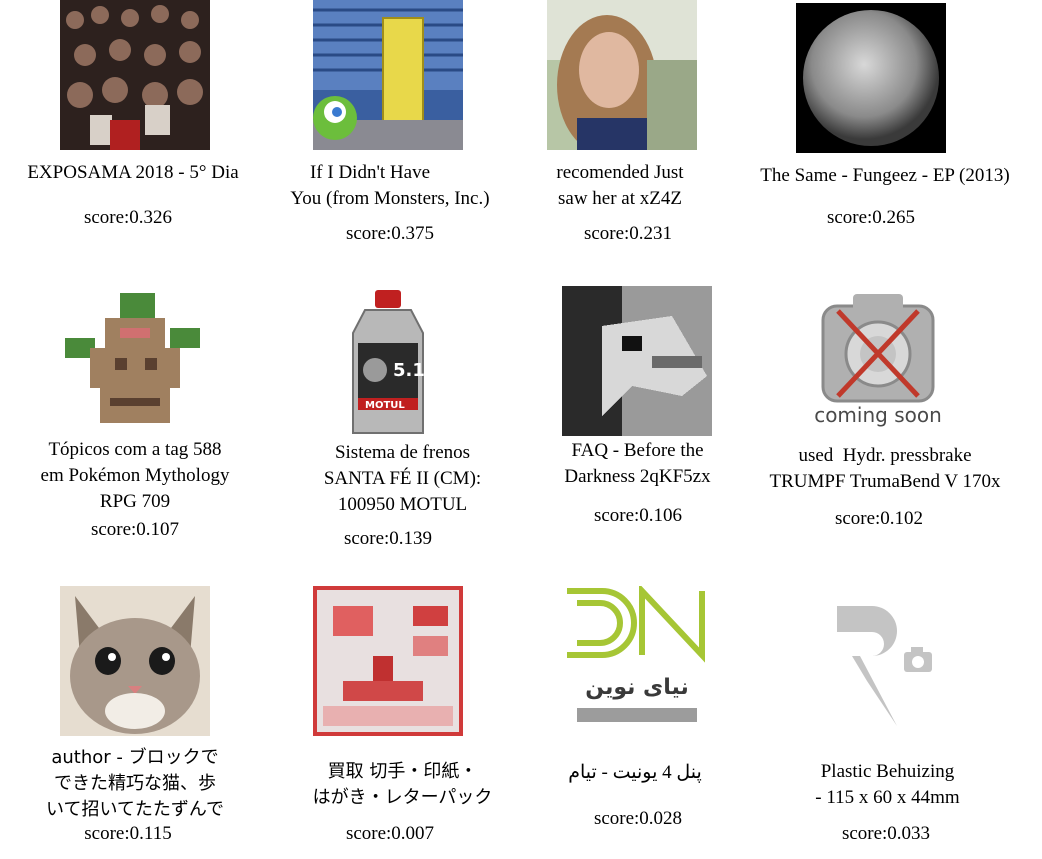 This screenshot has height=859, width=1042. I want to click on caption-line: いて招いてたたずんで, so click(135, 809).